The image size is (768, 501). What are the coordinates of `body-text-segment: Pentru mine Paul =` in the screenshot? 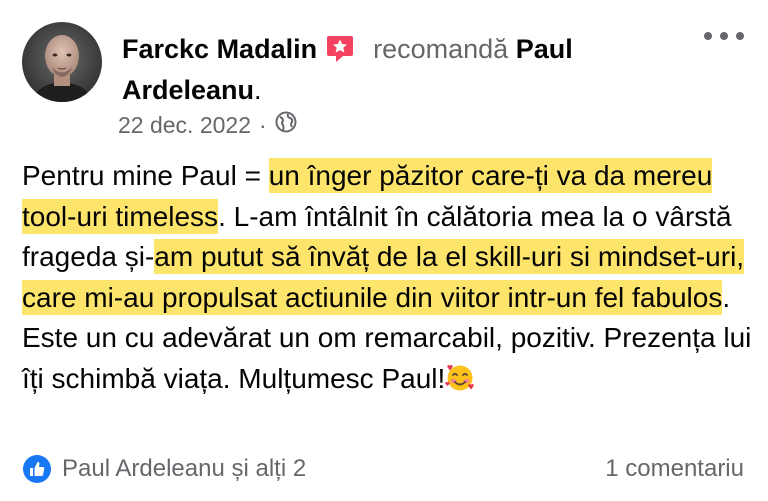 It's located at (145, 175).